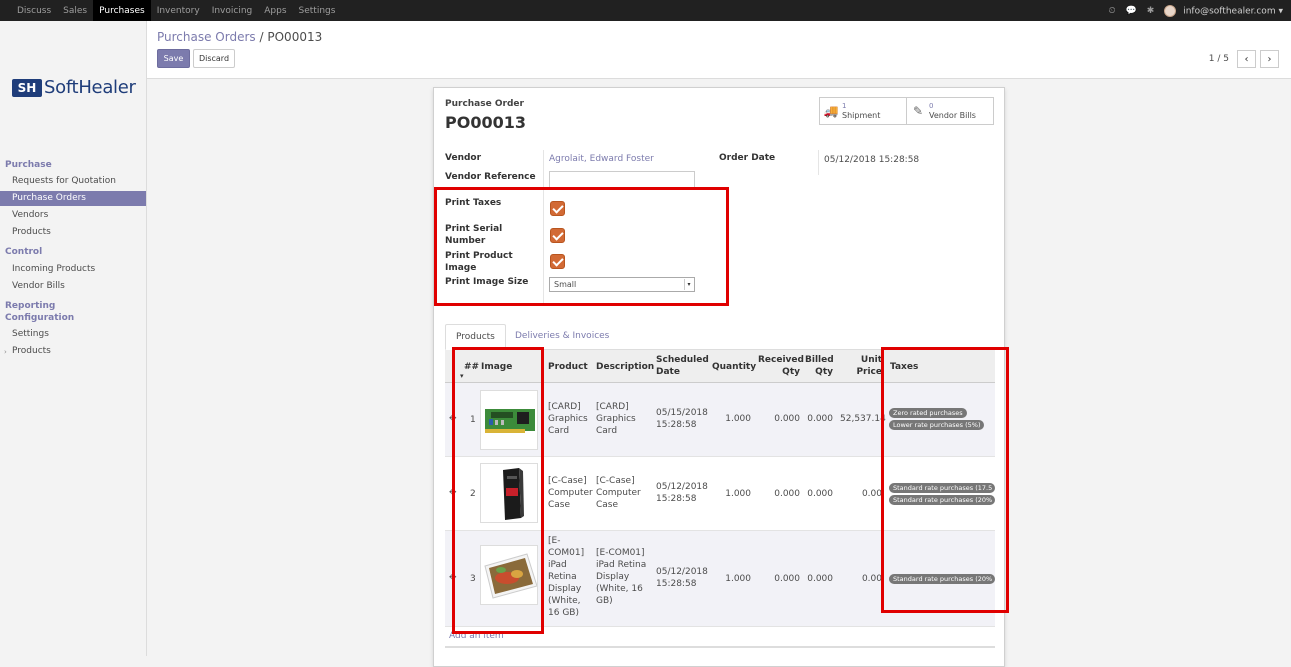  Describe the element at coordinates (474, 235) in the screenshot. I see `print-serial-label: Print Serial Number` at that location.